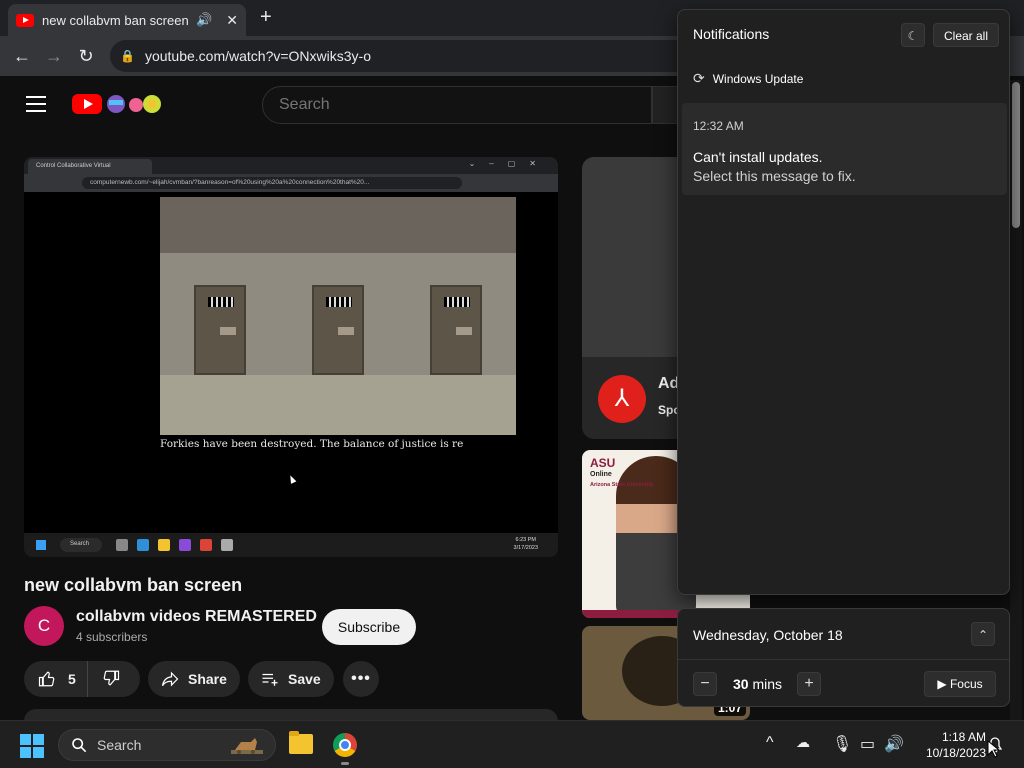 Image resolution: width=1024 pixels, height=768 pixels. I want to click on notification-body: Select this message to fix., so click(774, 176).